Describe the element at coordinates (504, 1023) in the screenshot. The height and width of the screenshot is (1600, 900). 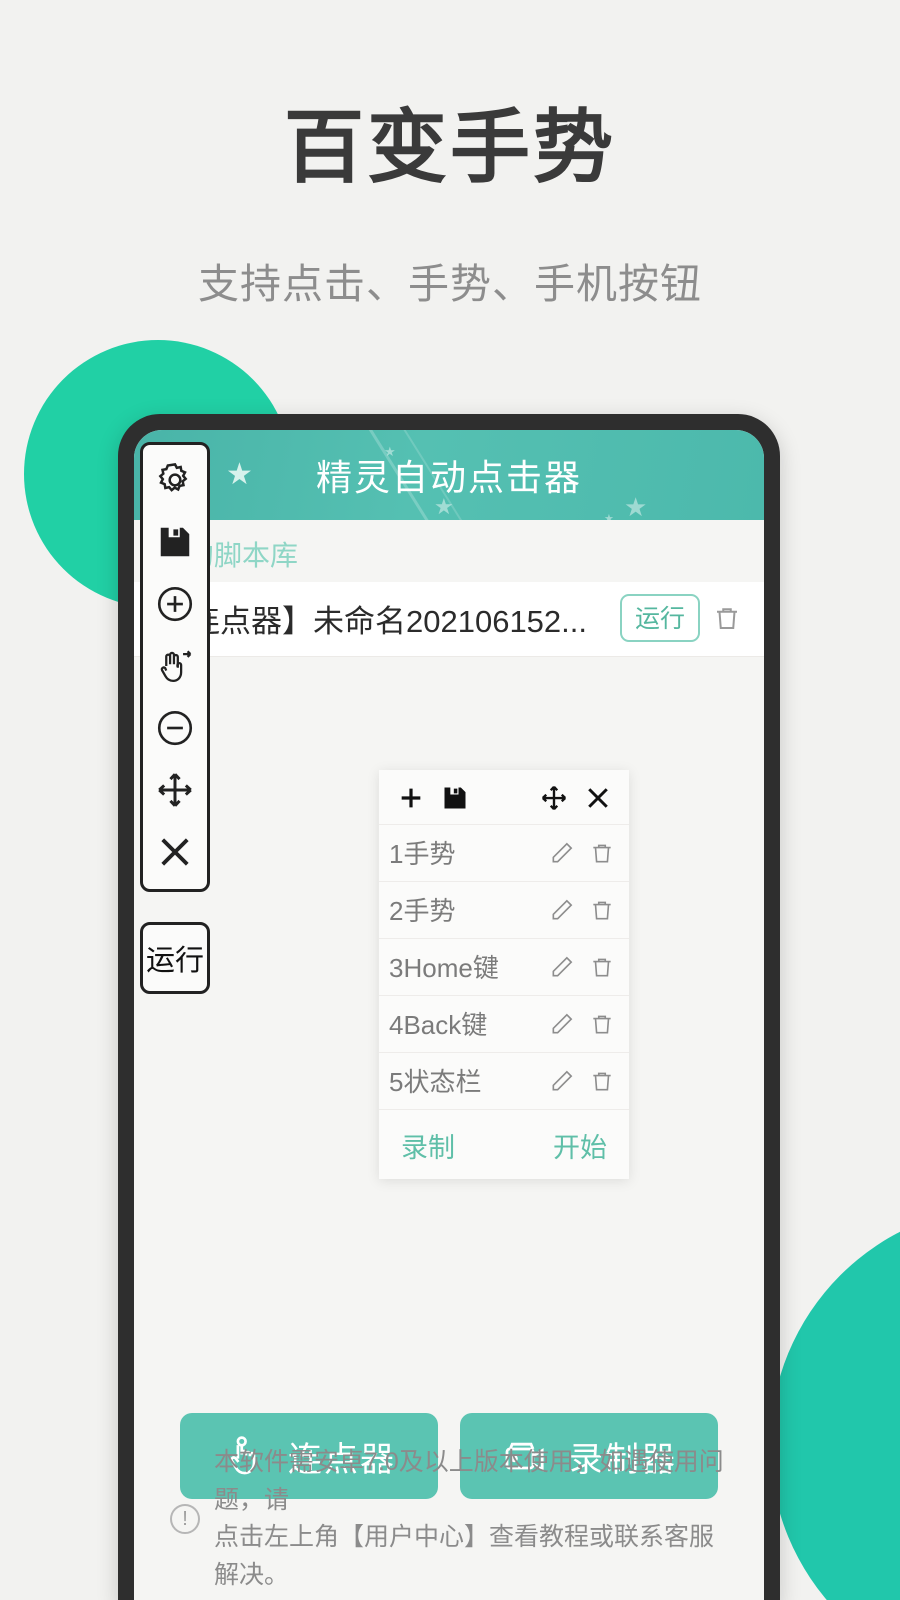
I see `gesture-row: 4Back键` at that location.